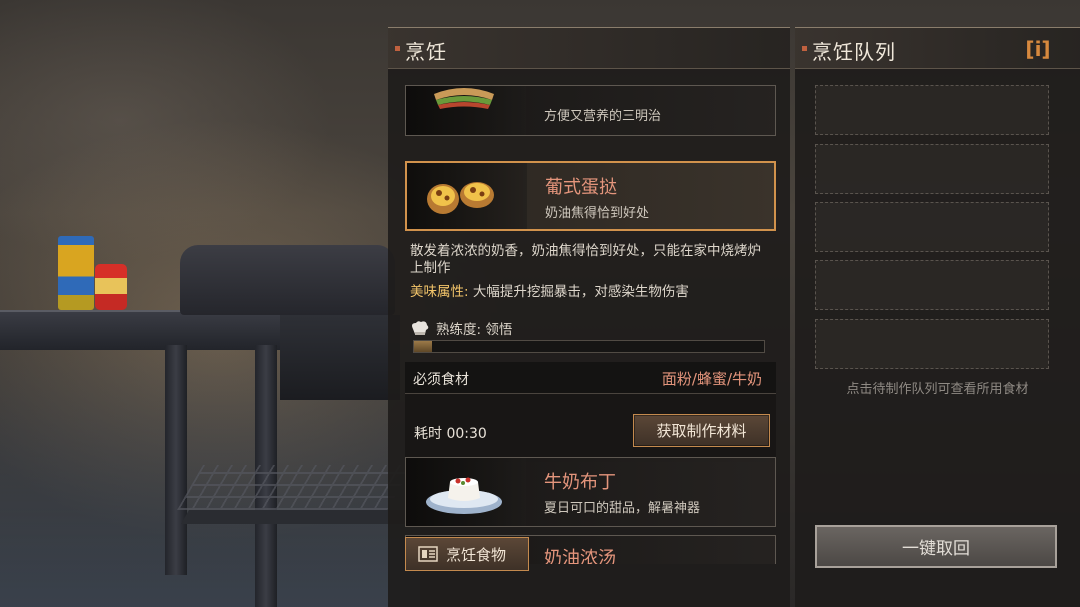  Describe the element at coordinates (295, 487) in the screenshot. I see `grill-rack` at that location.